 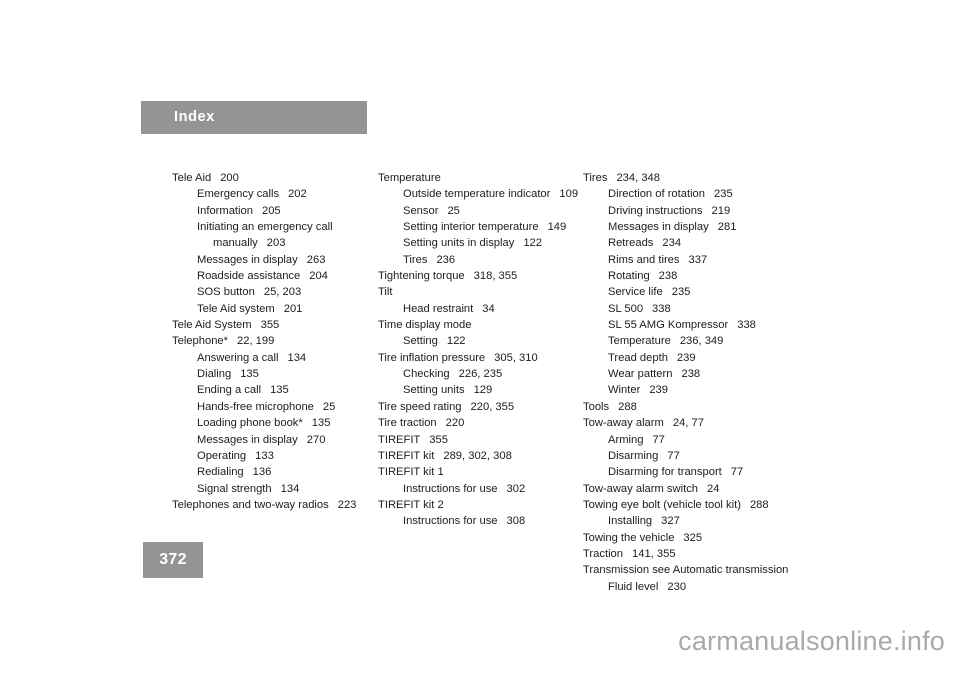 I want to click on index-entry: Temperature, so click(x=478, y=178).